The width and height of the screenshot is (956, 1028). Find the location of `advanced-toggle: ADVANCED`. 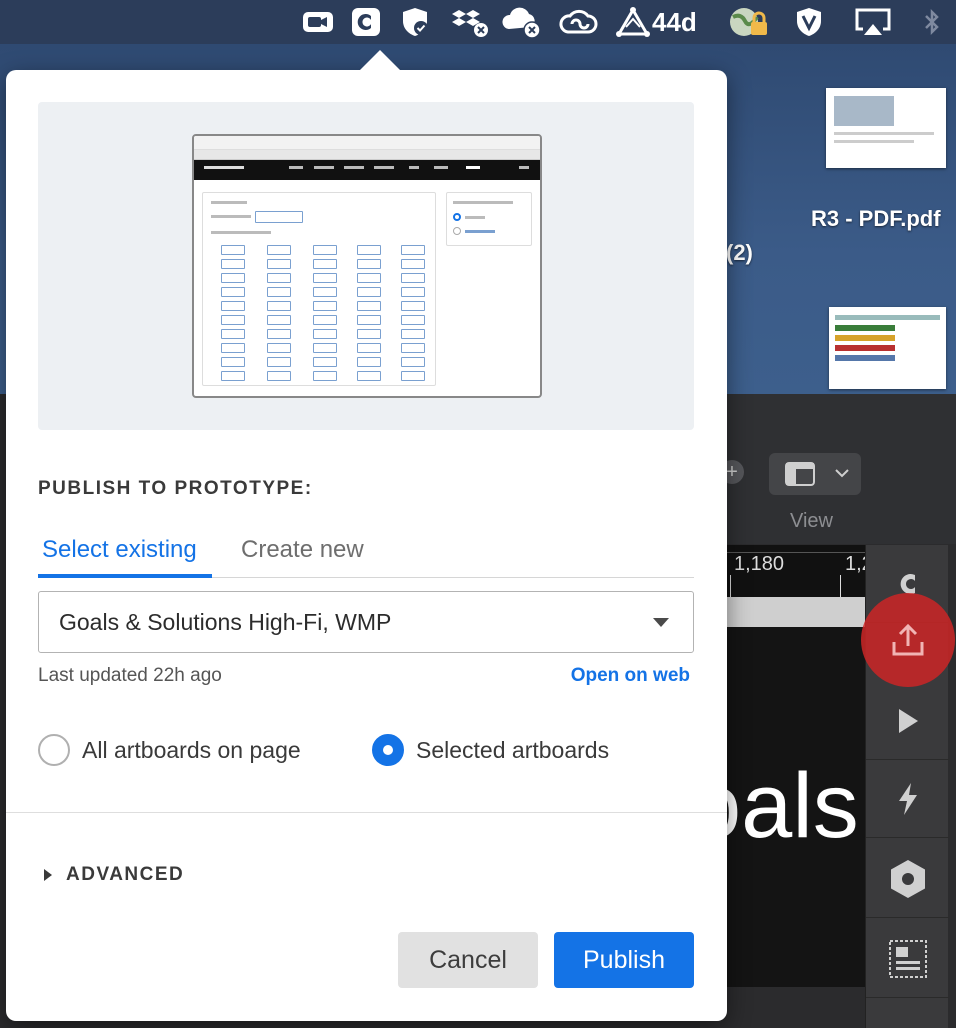

advanced-toggle: ADVANCED is located at coordinates (114, 875).